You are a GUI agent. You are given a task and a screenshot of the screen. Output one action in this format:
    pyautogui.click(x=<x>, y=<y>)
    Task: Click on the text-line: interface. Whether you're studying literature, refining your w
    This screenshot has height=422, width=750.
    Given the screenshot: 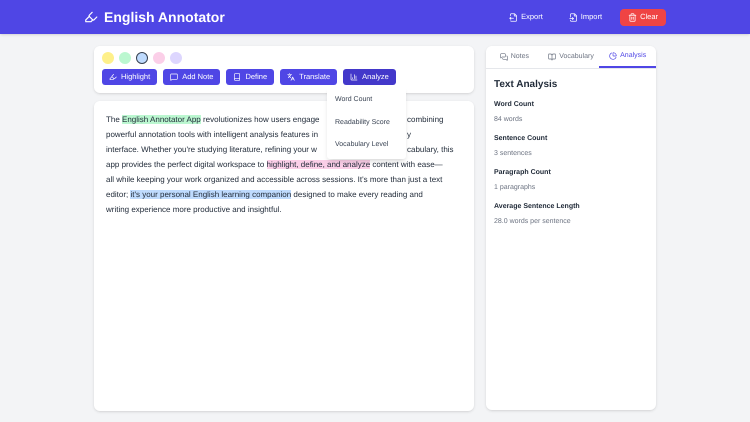 What is the action you would take?
    pyautogui.click(x=212, y=150)
    